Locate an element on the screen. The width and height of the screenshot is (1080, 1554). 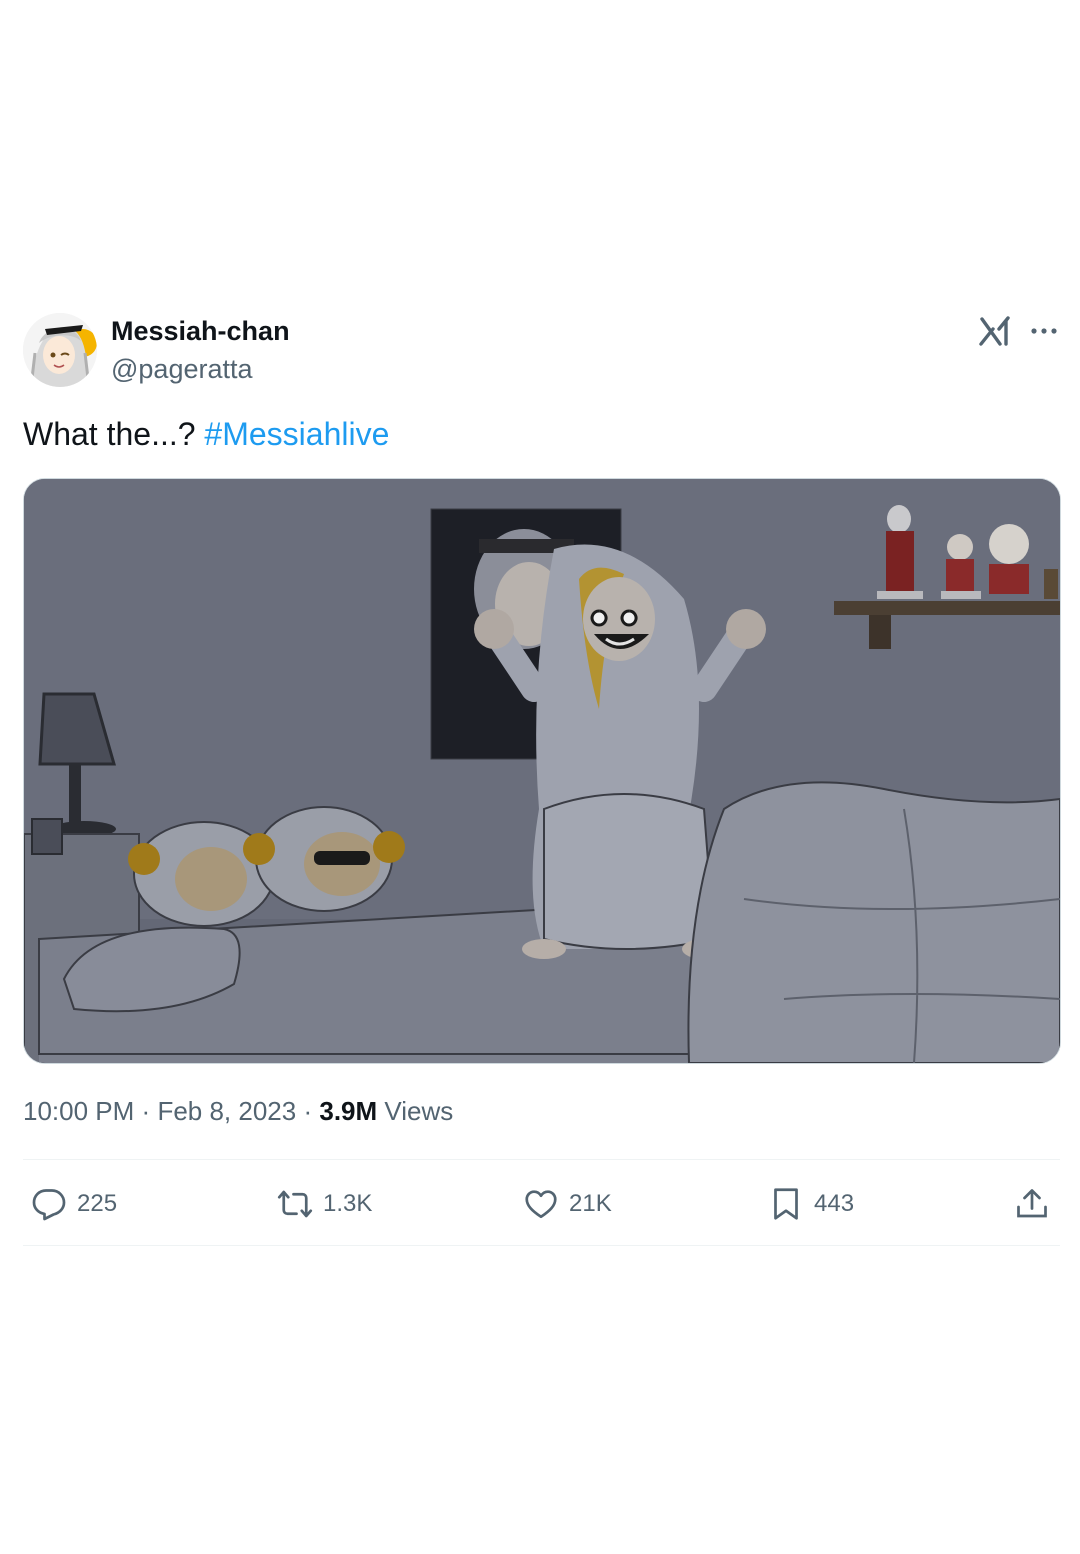
heart-icon is located at coordinates (541, 1204).